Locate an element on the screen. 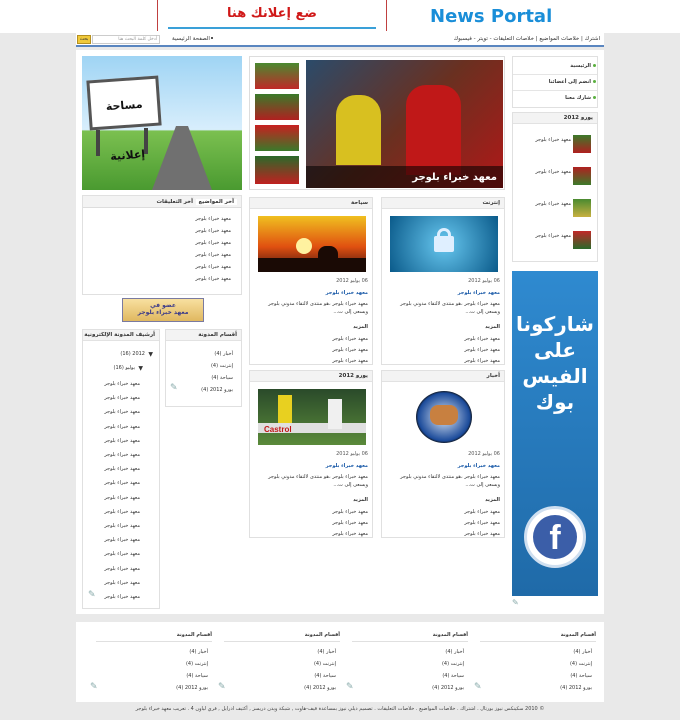 This screenshot has width=680, height=720. post-category: إنترنت is located at coordinates (443, 203).